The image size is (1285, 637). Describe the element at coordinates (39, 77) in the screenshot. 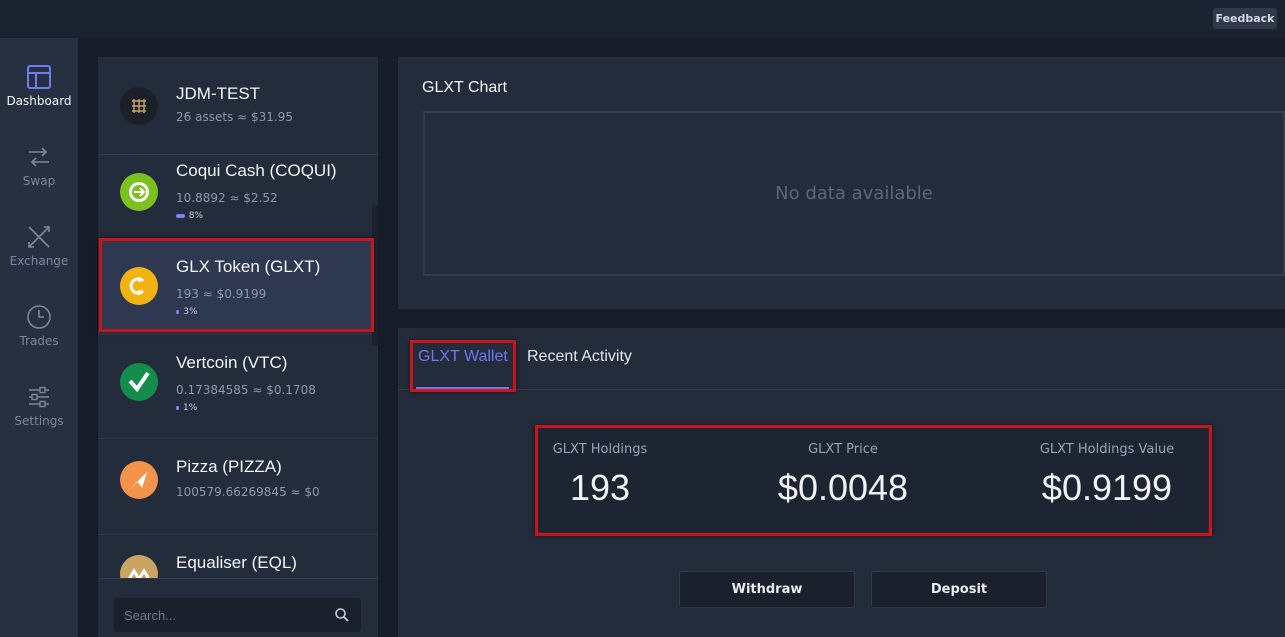

I see `dashboard-icon` at that location.